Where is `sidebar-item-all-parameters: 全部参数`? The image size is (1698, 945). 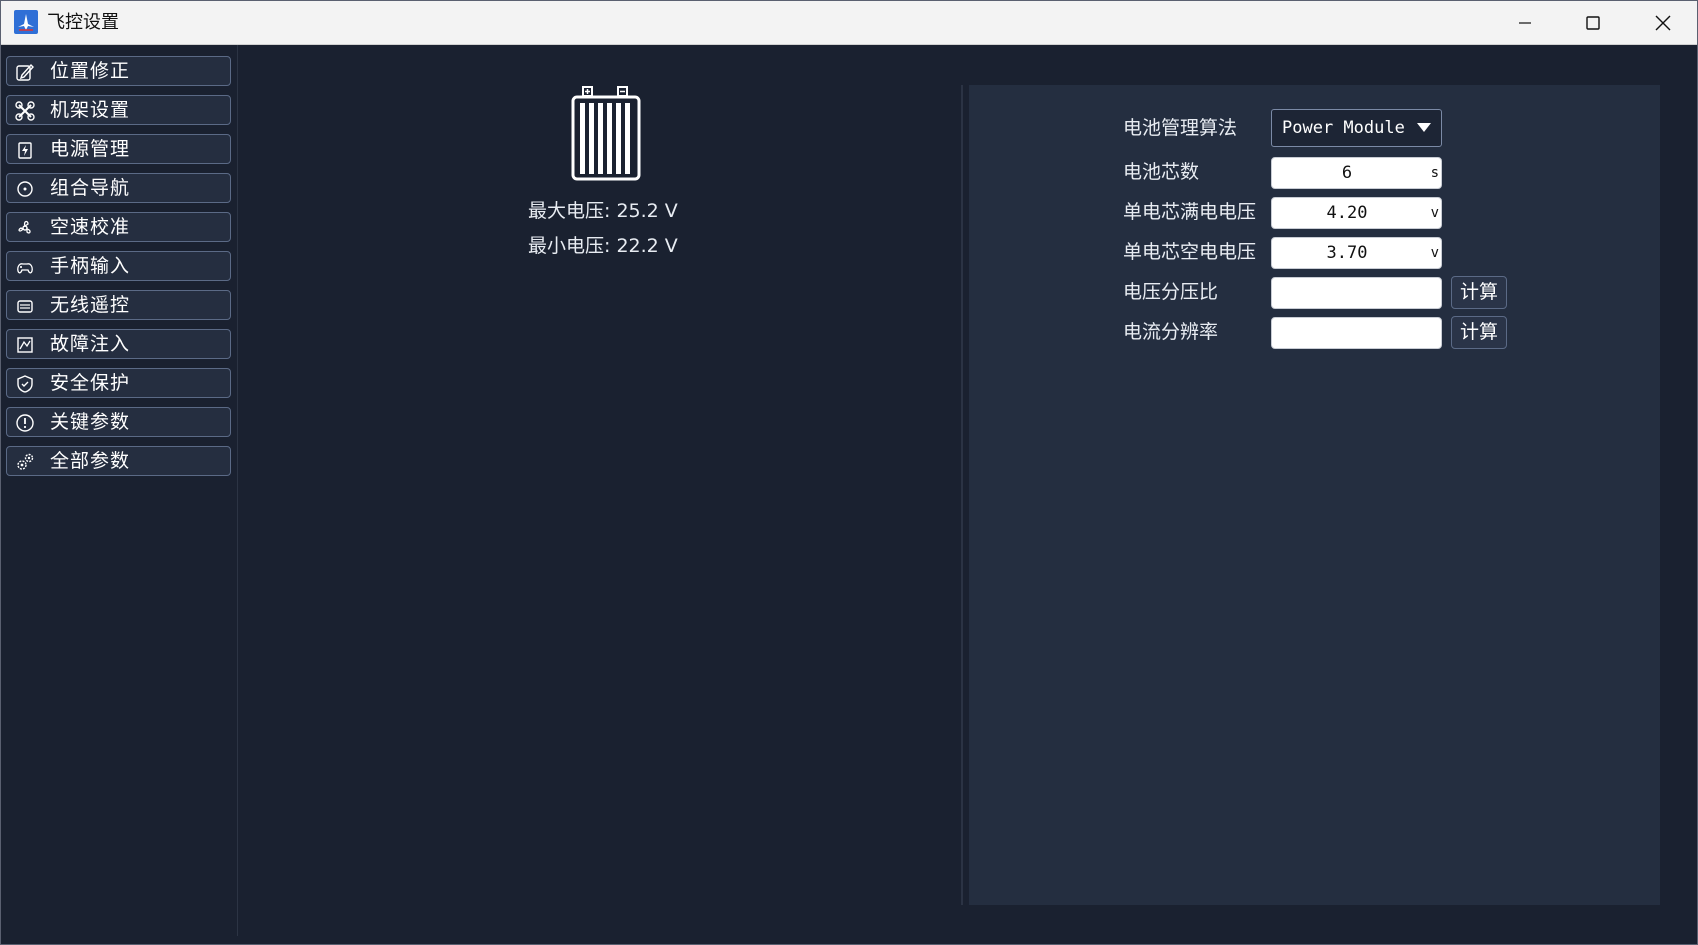
sidebar-item-all-parameters: 全部参数 is located at coordinates (118, 461).